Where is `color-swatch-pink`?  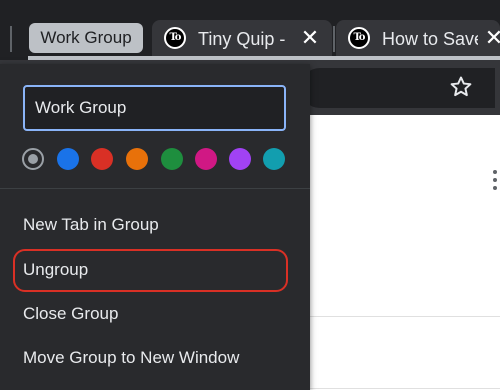
color-swatch-pink is located at coordinates (206, 159).